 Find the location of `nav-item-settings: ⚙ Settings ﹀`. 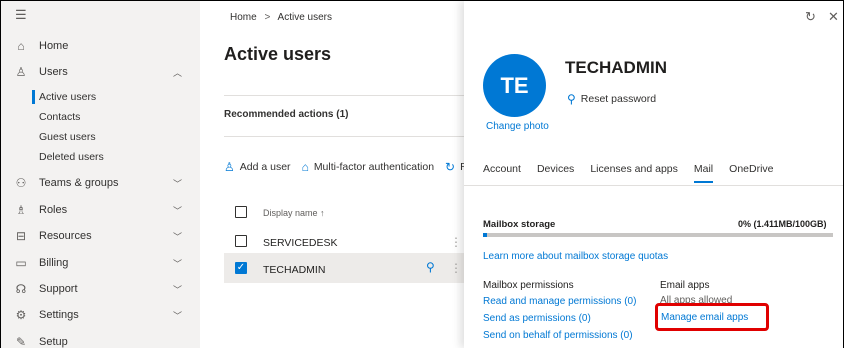

nav-item-settings: ⚙ Settings ﹀ is located at coordinates (100, 315).